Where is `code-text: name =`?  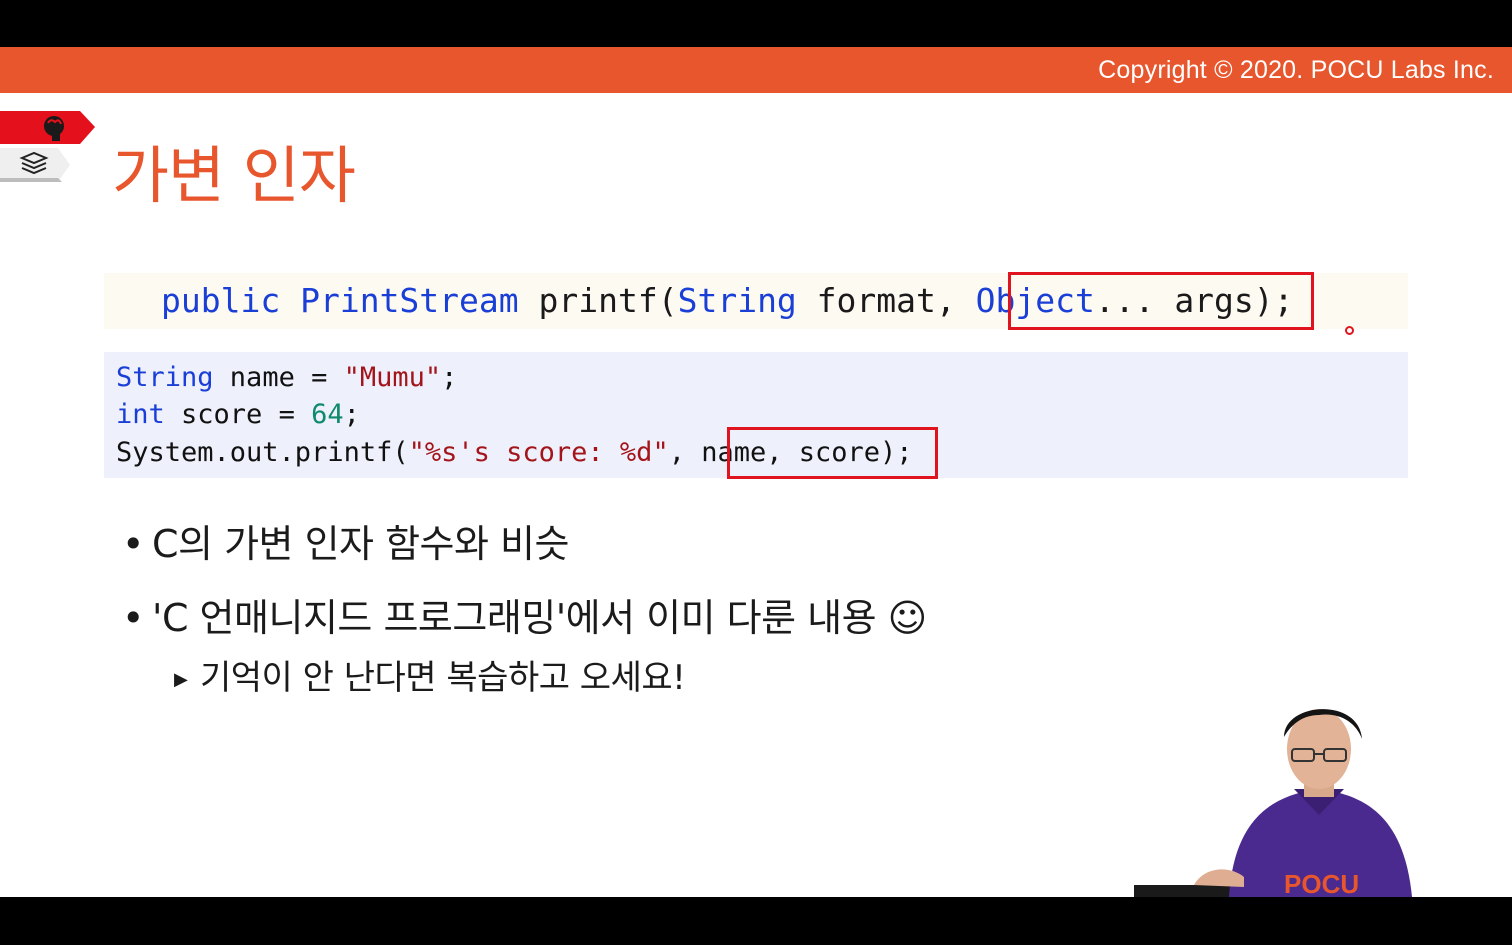 code-text: name = is located at coordinates (278, 377).